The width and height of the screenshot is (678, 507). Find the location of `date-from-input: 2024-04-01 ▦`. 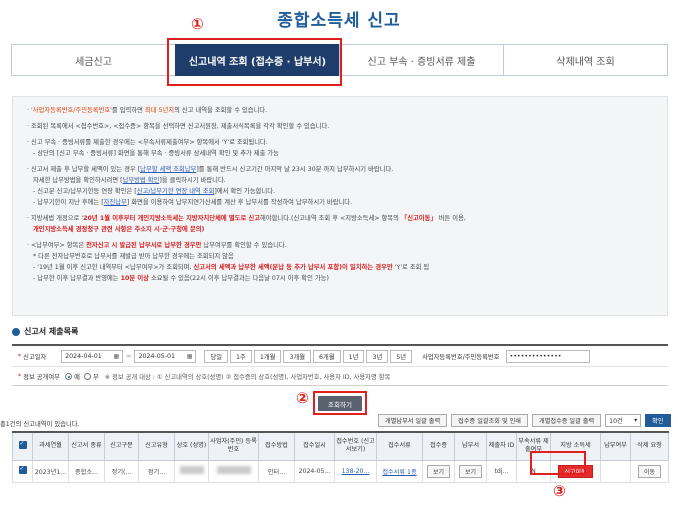

date-from-input: 2024-04-01 ▦ is located at coordinates (92, 356).